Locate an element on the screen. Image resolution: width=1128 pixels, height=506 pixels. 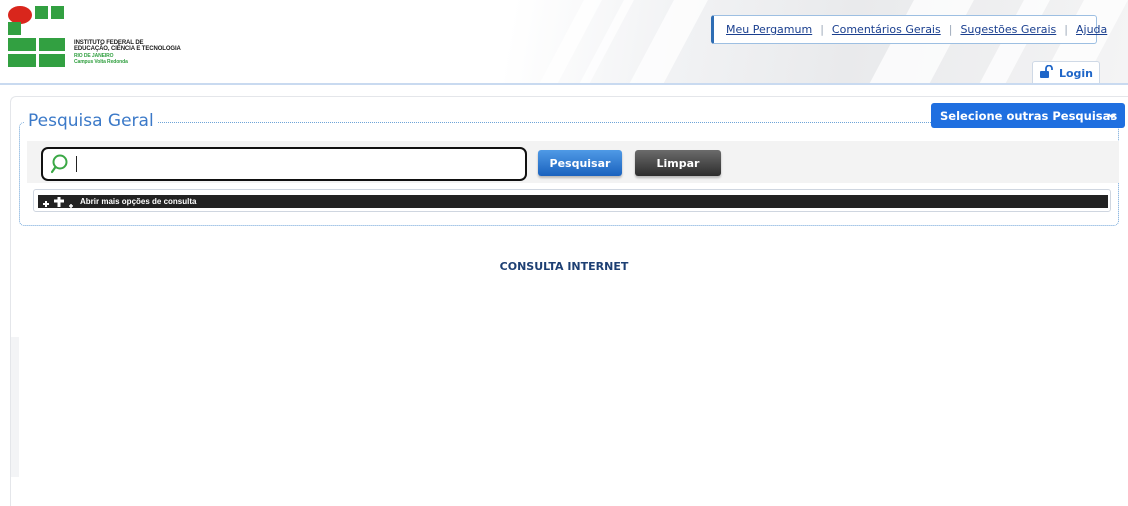
page-title: Pesquisa Geral is located at coordinates (91, 121).